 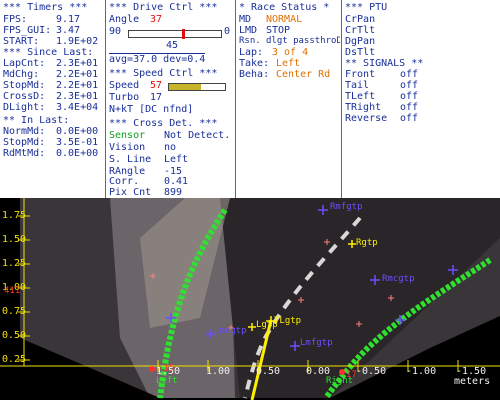 I want to click on units-label: meters, so click(x=472, y=381).